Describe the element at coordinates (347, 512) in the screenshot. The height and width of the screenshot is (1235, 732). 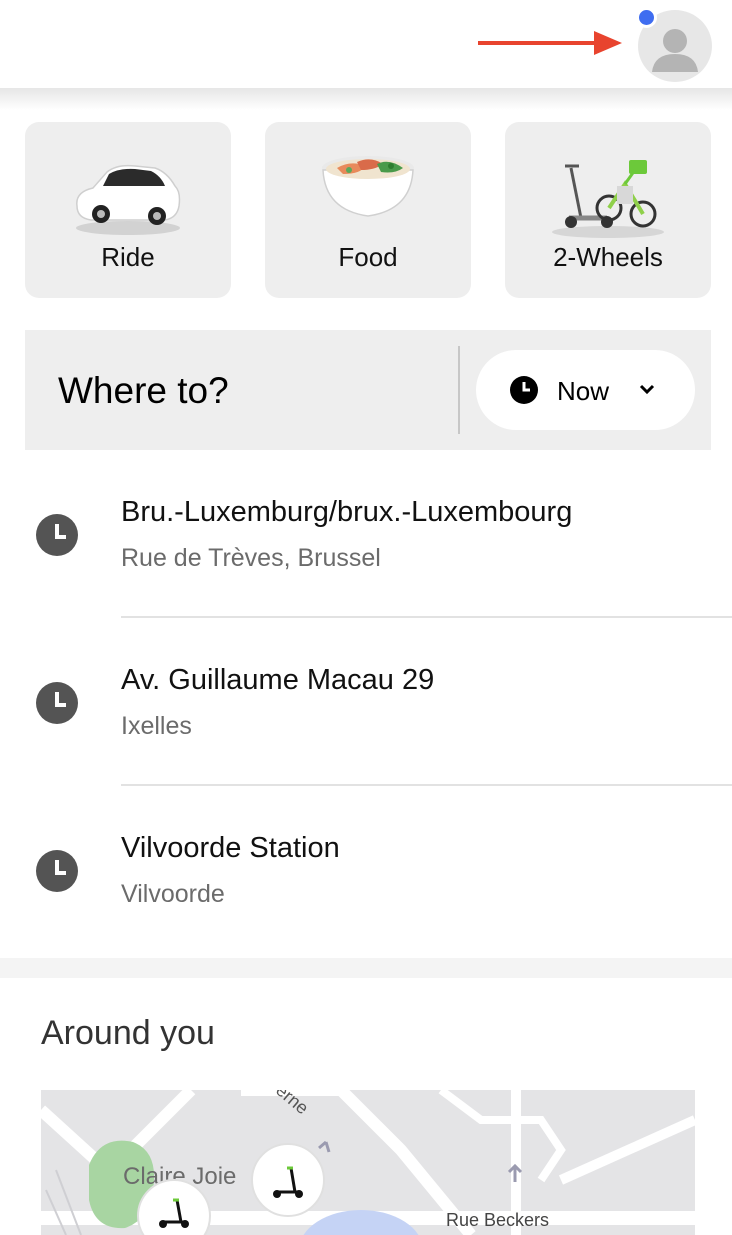
I see `place-title: Bru.-Luxemburg/brux.-Luxembourg` at that location.